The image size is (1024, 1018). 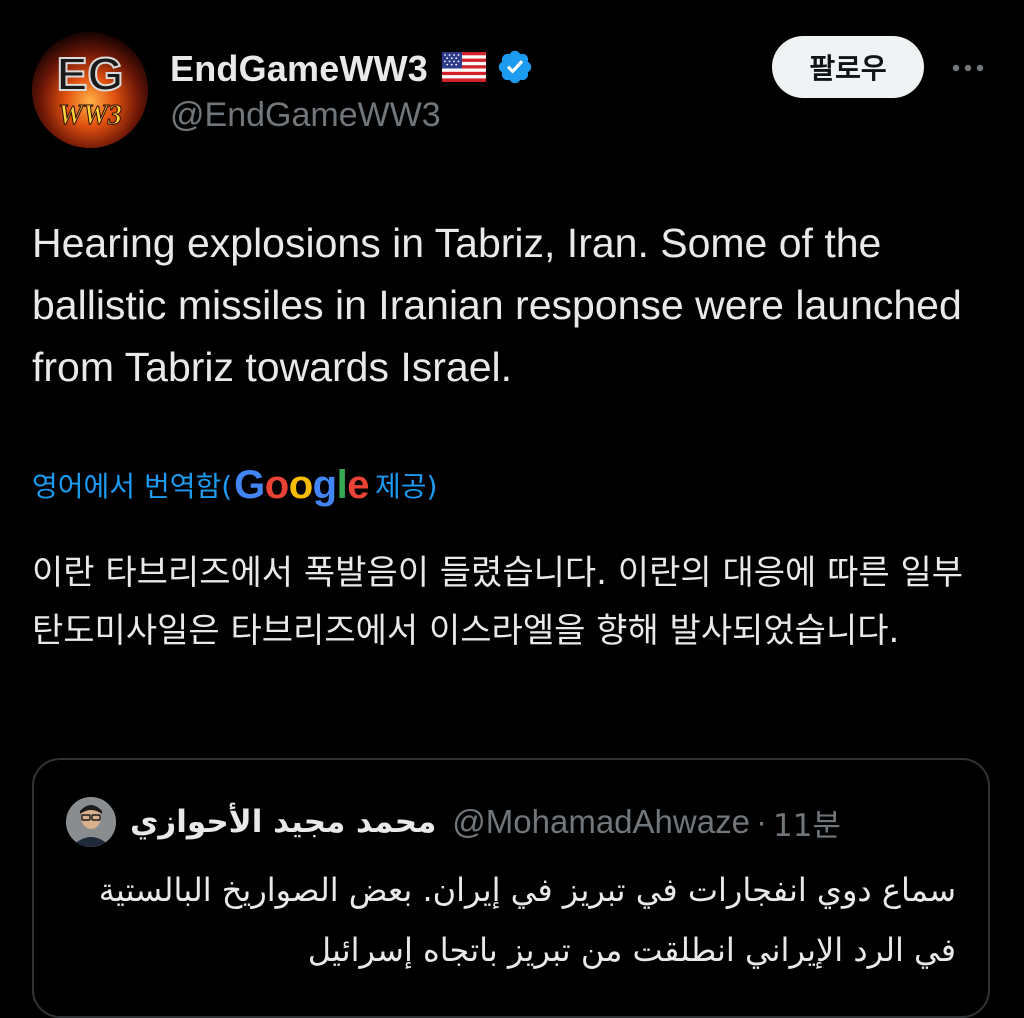 I want to click on google-logo-icon: Google, so click(x=301, y=484).